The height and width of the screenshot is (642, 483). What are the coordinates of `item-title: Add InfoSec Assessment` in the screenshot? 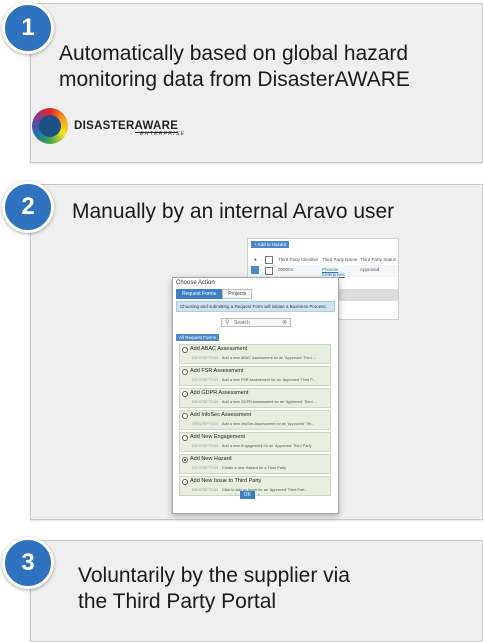 It's located at (221, 415).